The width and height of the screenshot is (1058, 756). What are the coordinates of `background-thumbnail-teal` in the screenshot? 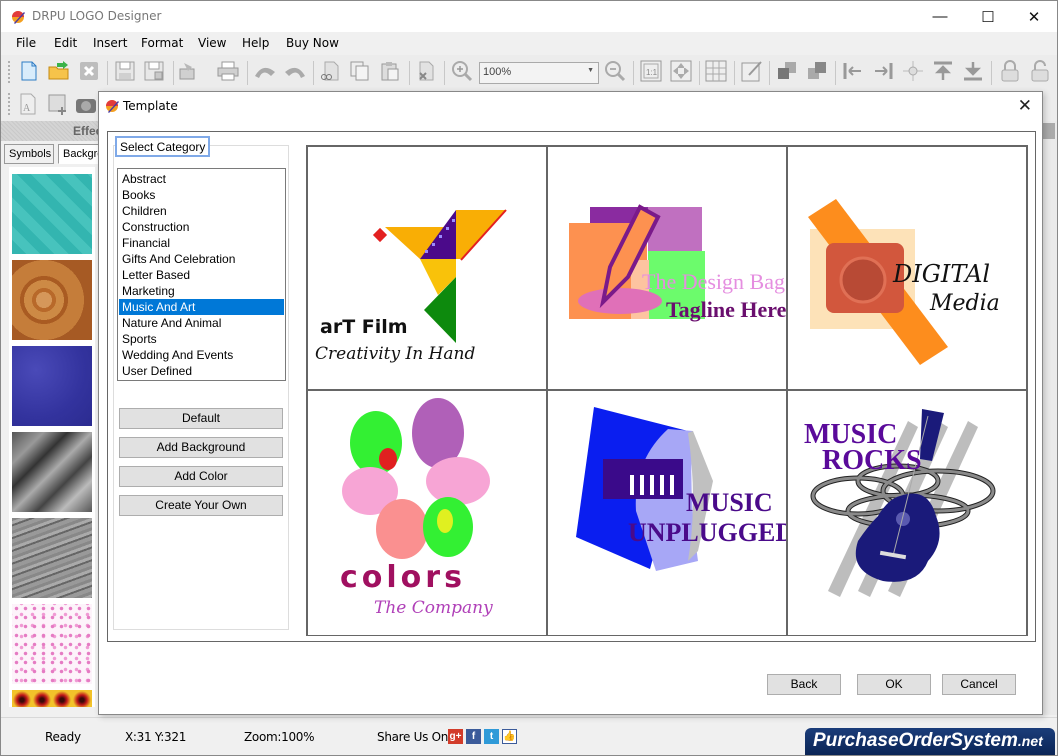 It's located at (52, 214).